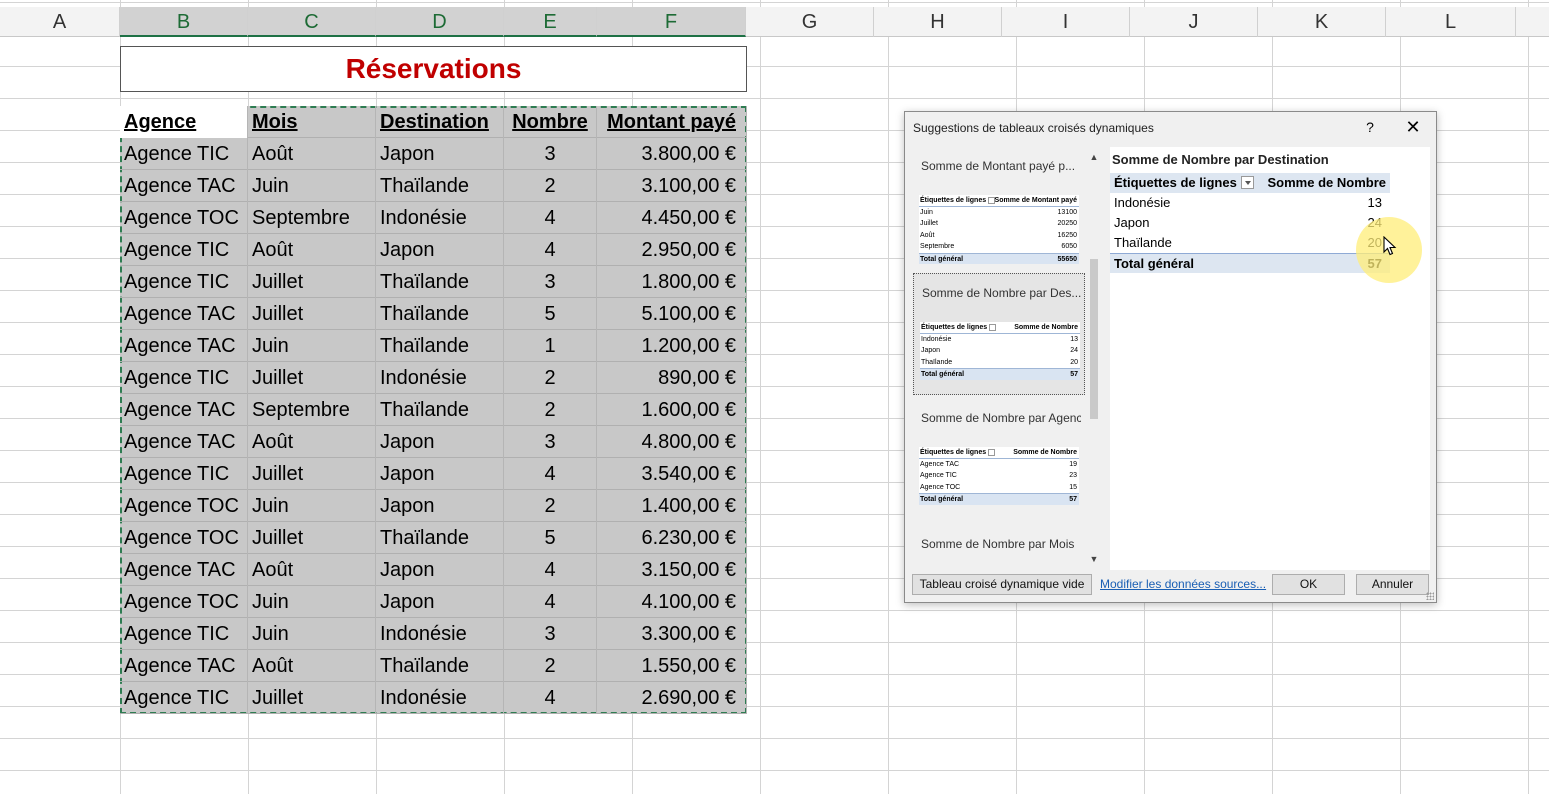 The image size is (1549, 794). Describe the element at coordinates (1430, 596) in the screenshot. I see `resize-grip-icon` at that location.